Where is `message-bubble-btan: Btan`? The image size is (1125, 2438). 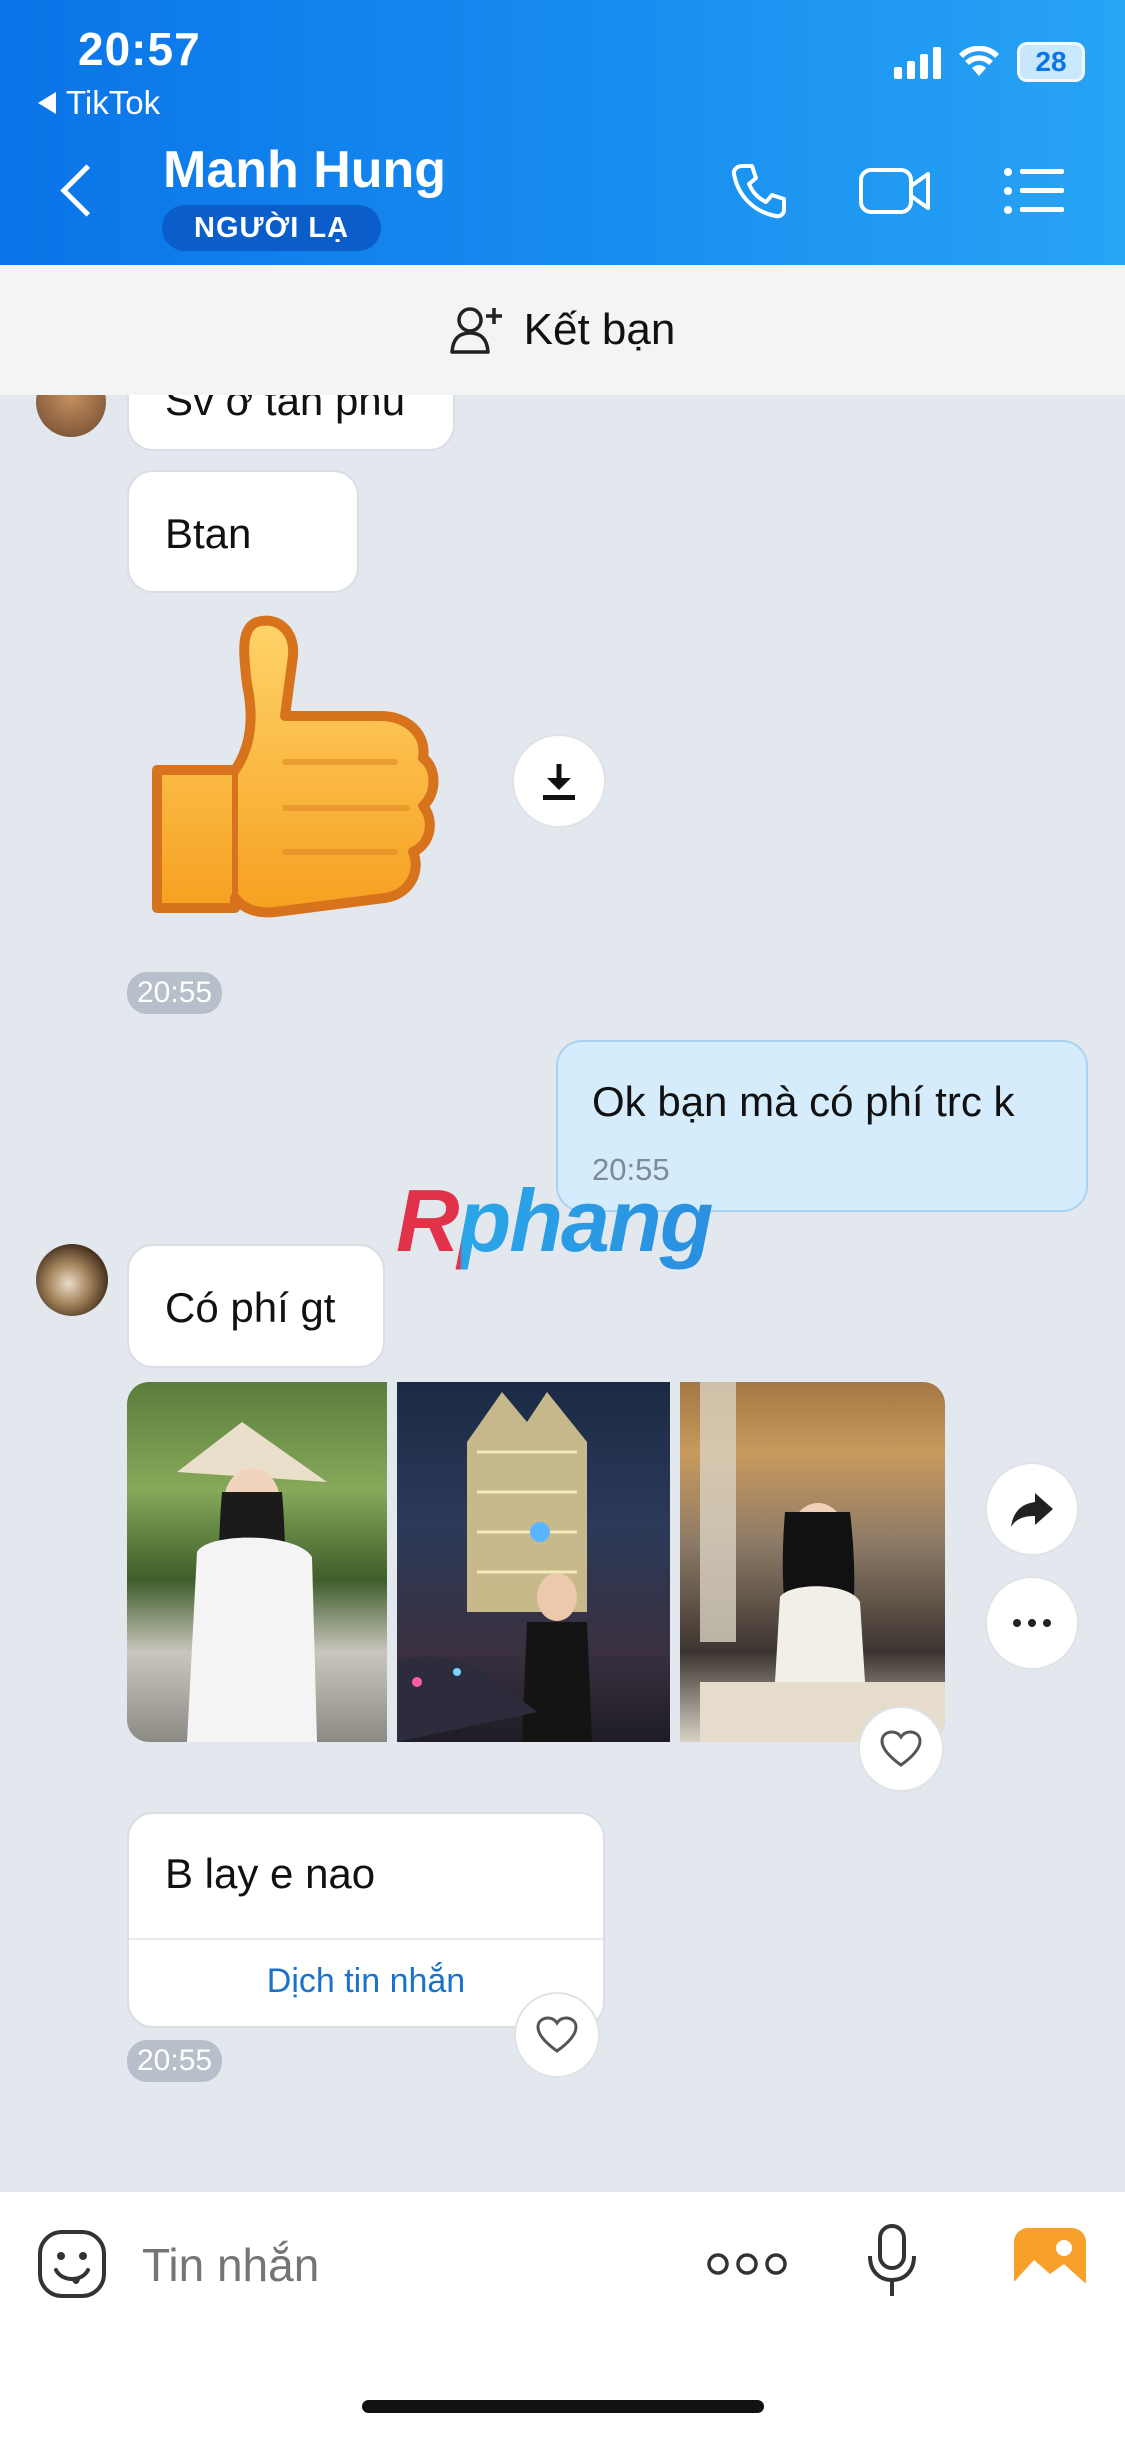 message-bubble-btan: Btan is located at coordinates (243, 531).